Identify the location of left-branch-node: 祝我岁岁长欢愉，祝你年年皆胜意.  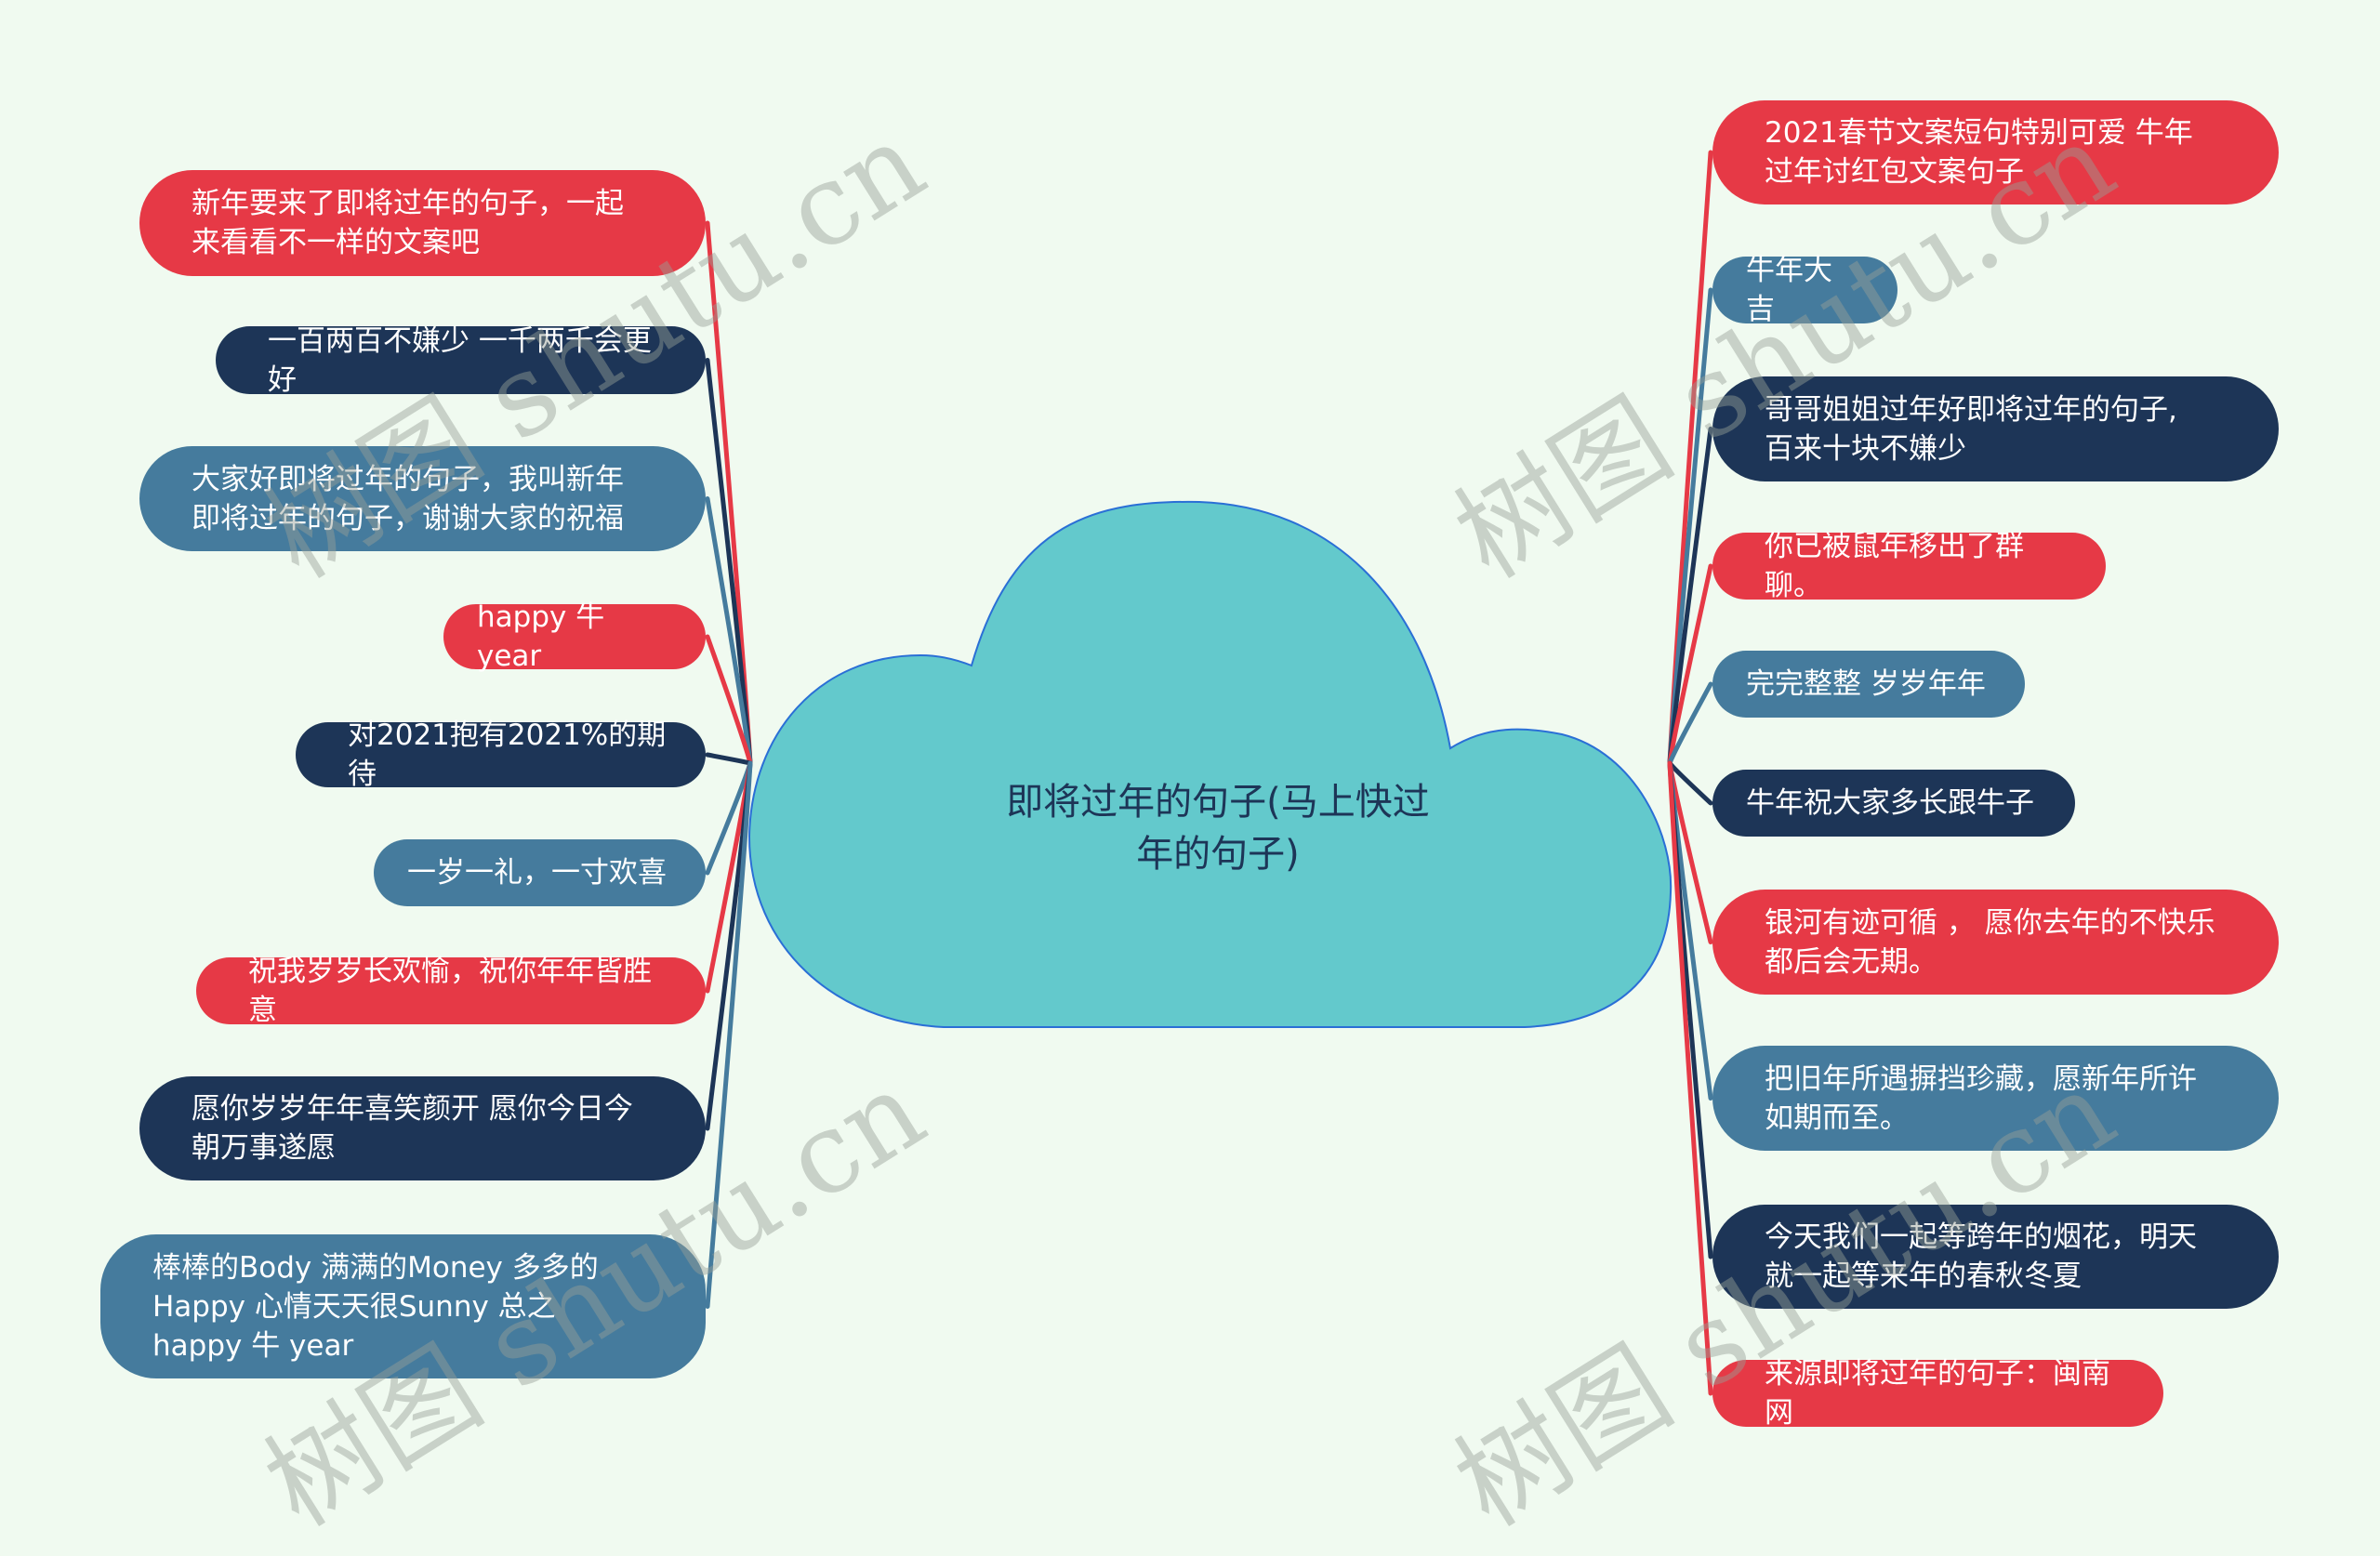
(451, 991).